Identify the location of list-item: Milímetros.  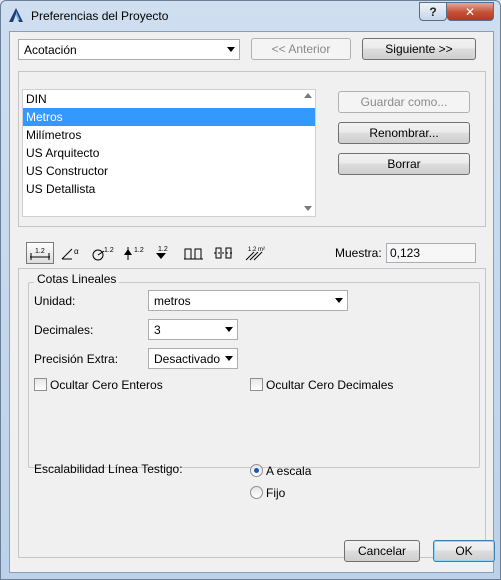
(169, 135).